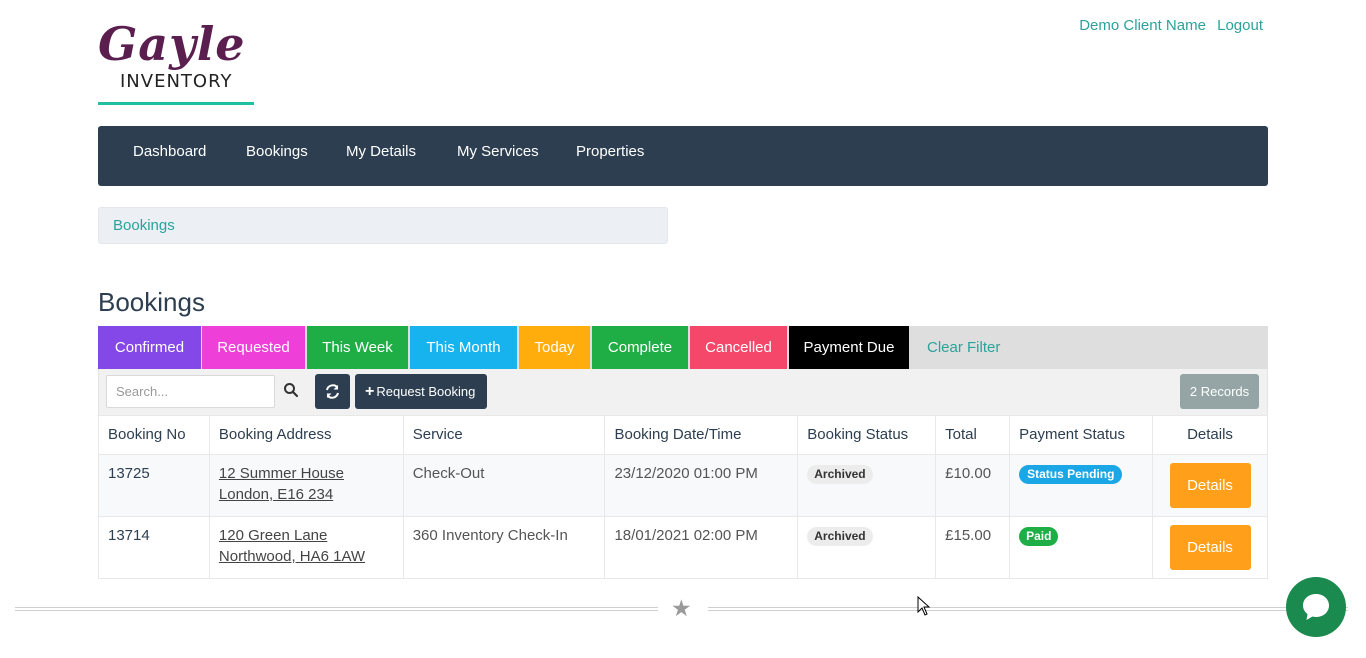  What do you see at coordinates (1081, 485) in the screenshot?
I see `cell-payment-status: Status Pending` at bounding box center [1081, 485].